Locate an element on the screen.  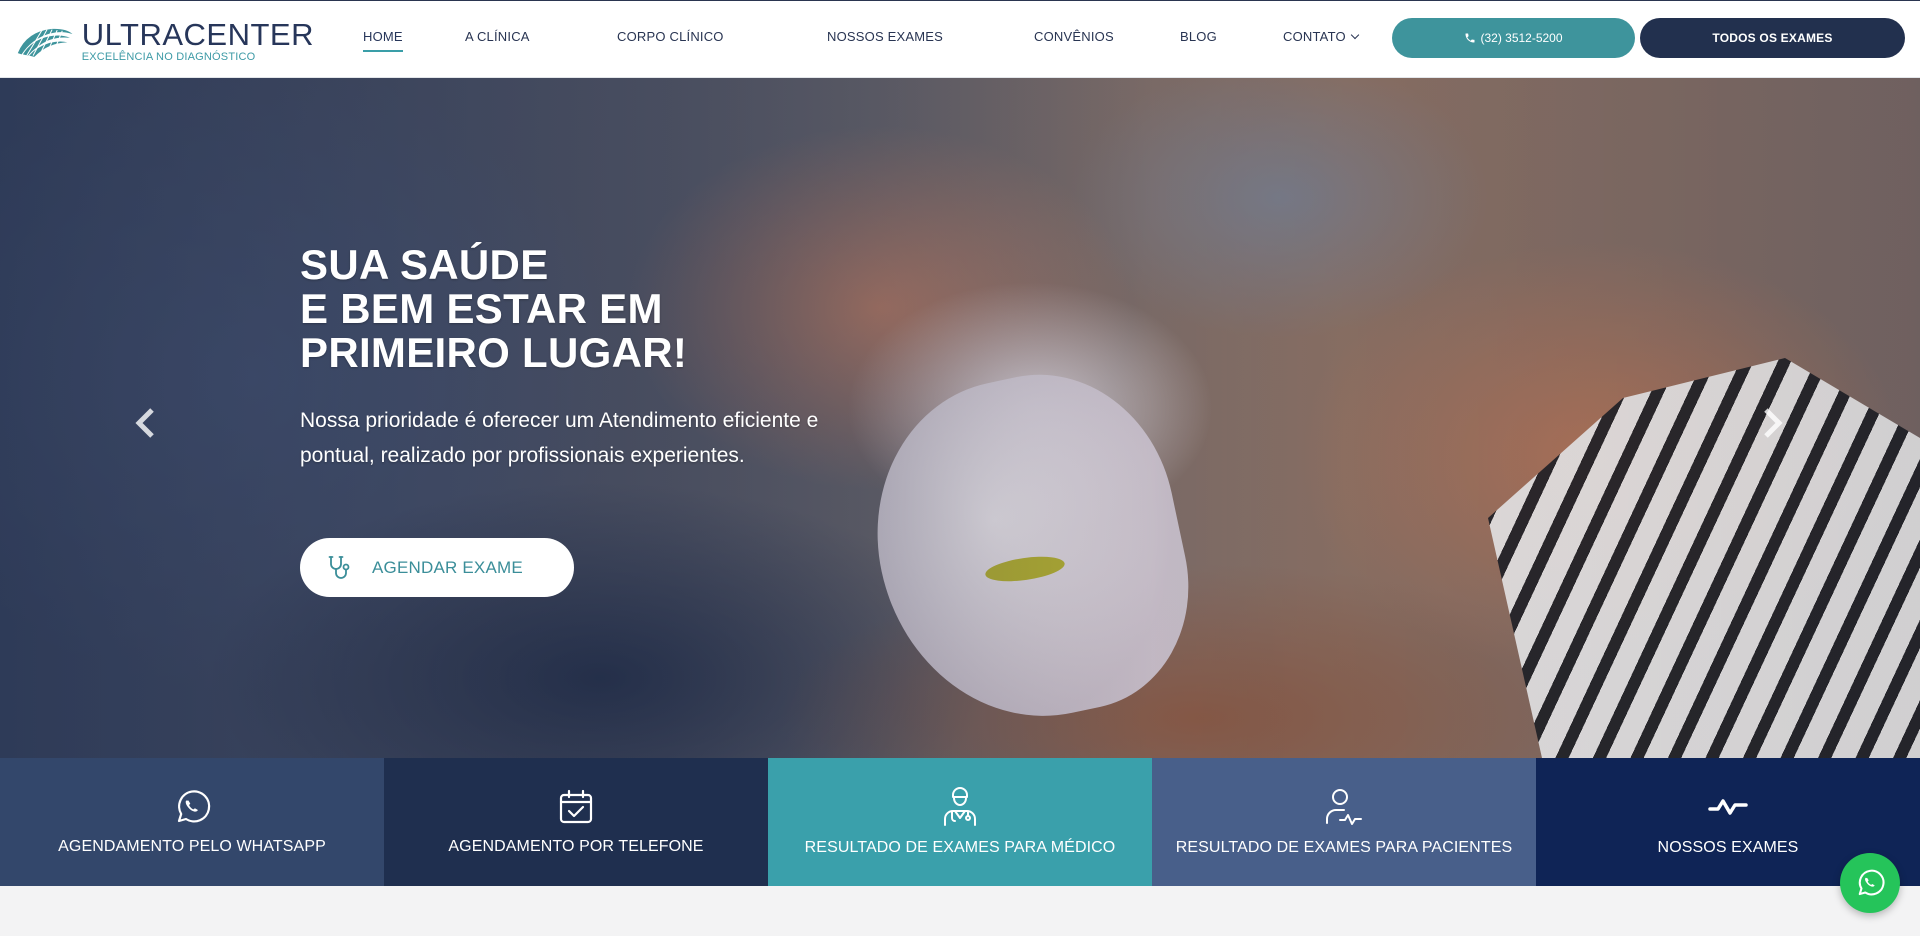
pulse-icon is located at coordinates (1728, 807).